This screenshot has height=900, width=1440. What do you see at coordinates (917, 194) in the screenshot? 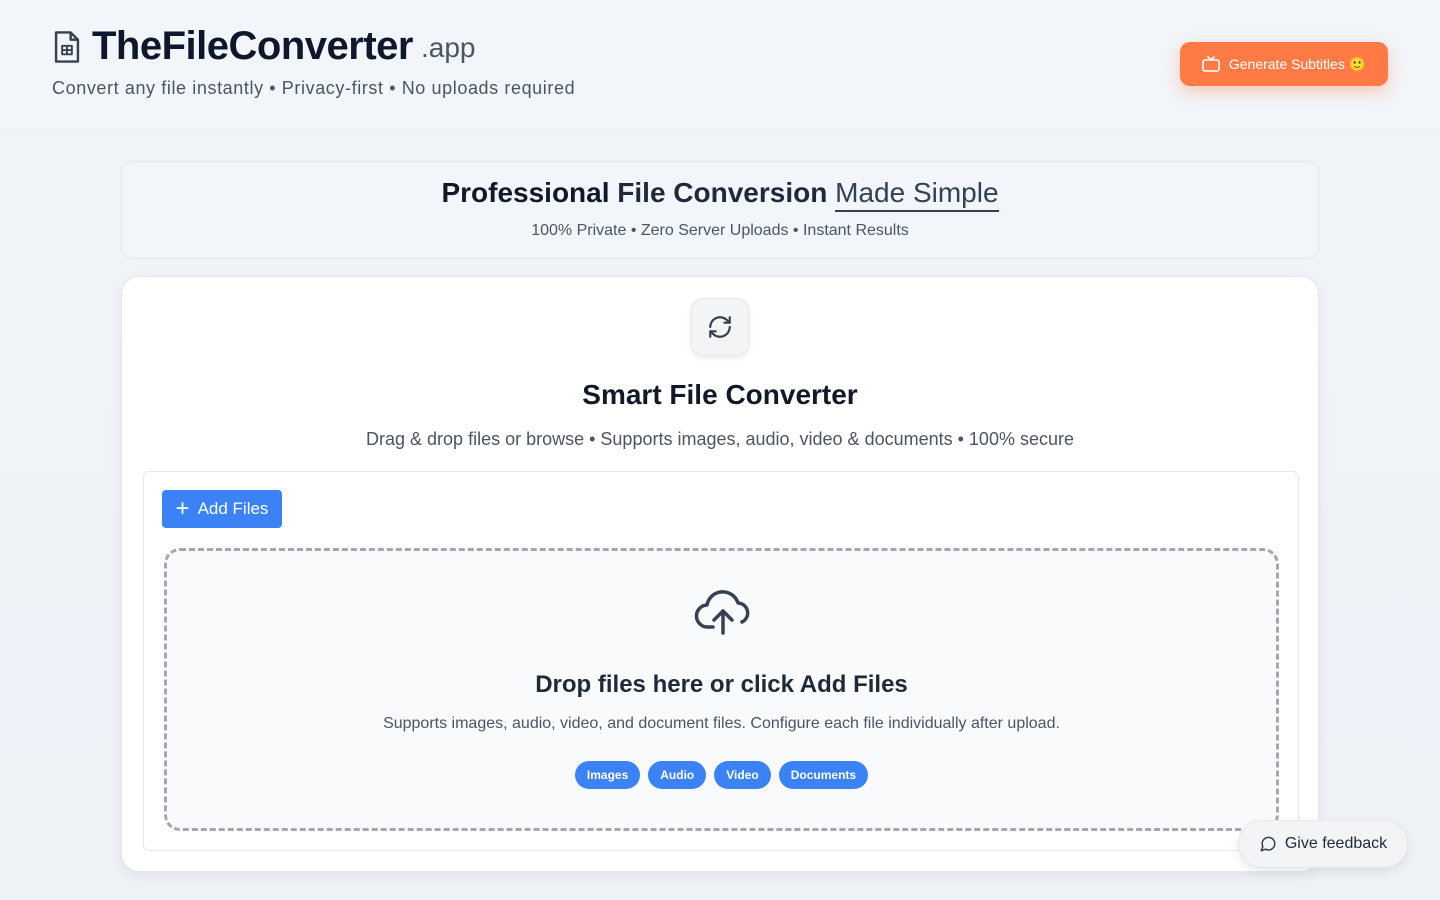
I see `hero-title-part2: Made Simple` at bounding box center [917, 194].